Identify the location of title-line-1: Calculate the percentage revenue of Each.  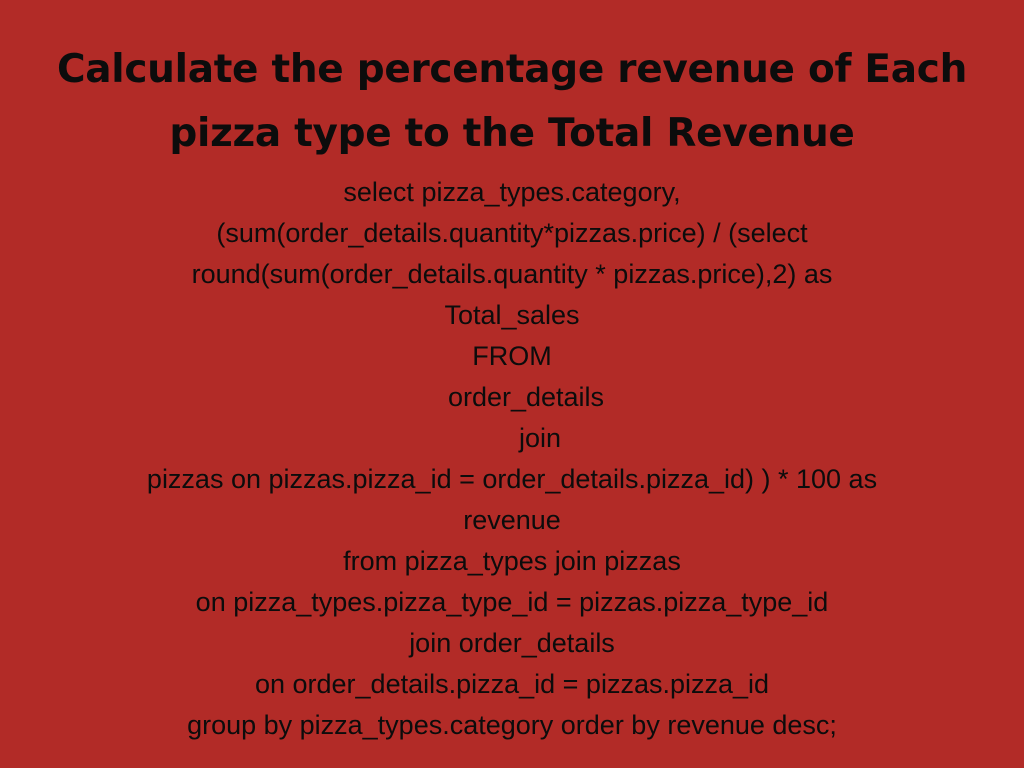
(512, 69).